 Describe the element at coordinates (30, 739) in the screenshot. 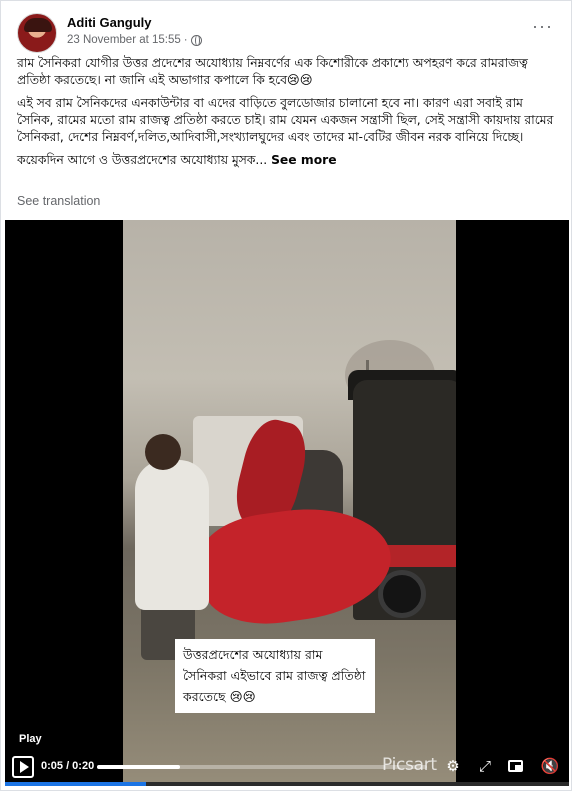

I see `play-label: Play` at that location.